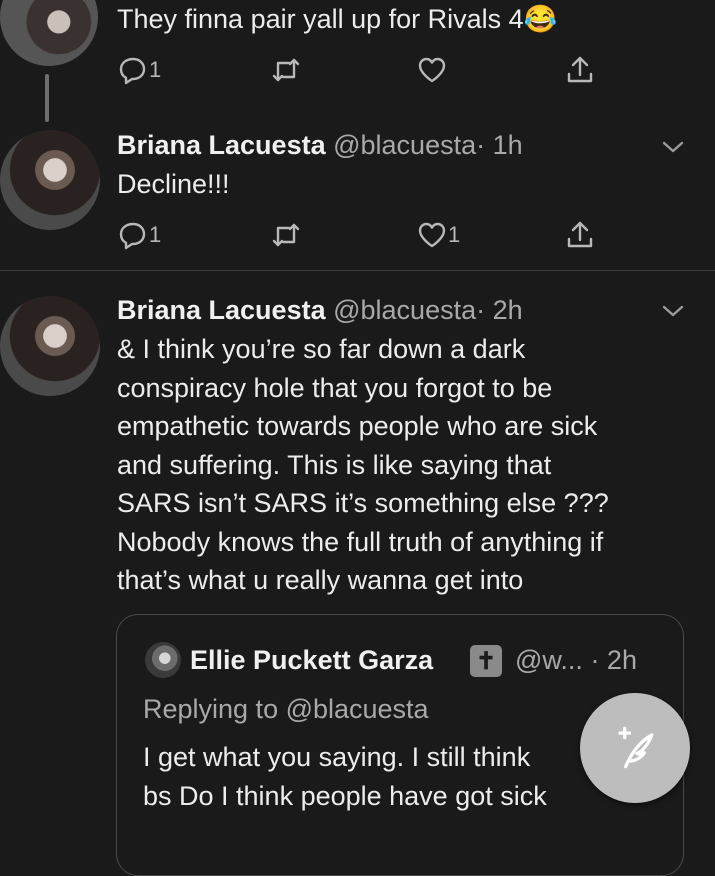  I want to click on tweet-line: & I think you’re so far down a dark, so click(321, 349).